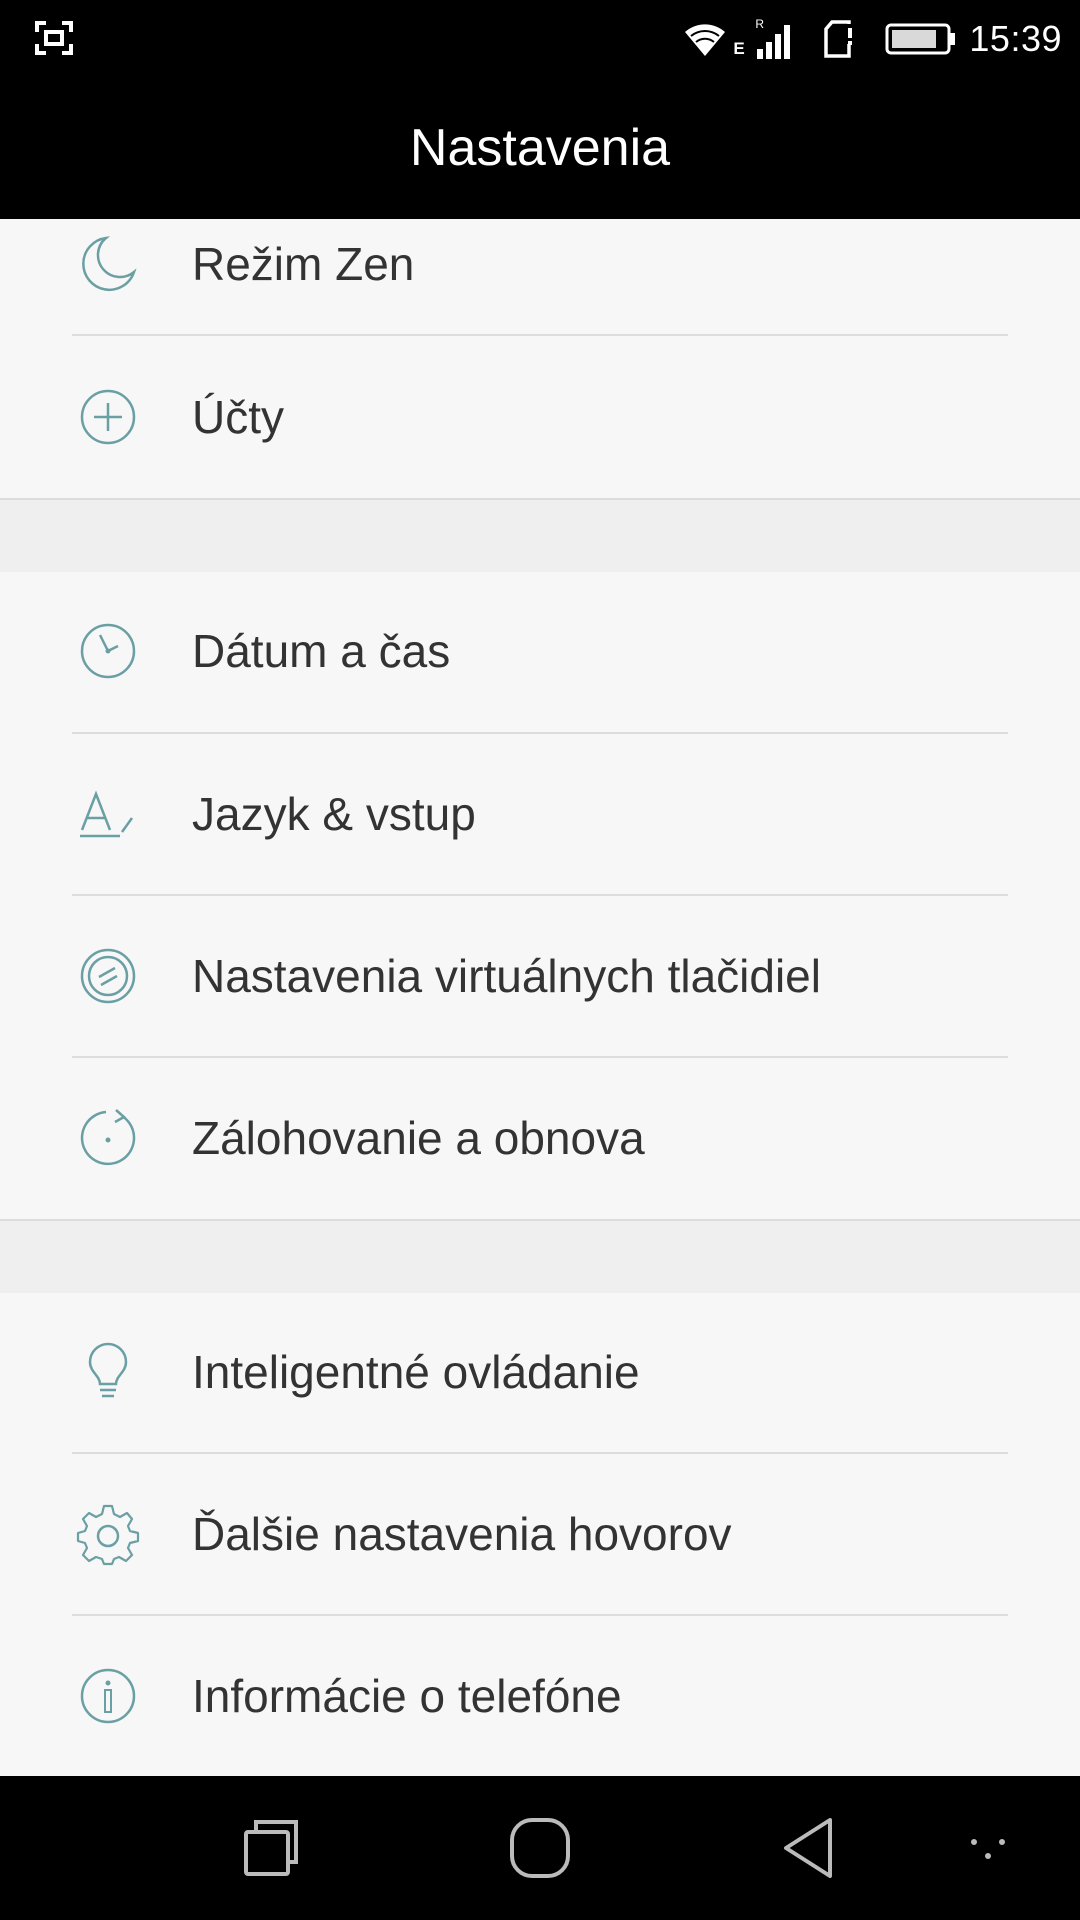 This screenshot has width=1080, height=1920. What do you see at coordinates (54, 38) in the screenshot?
I see `screenshot-icon` at bounding box center [54, 38].